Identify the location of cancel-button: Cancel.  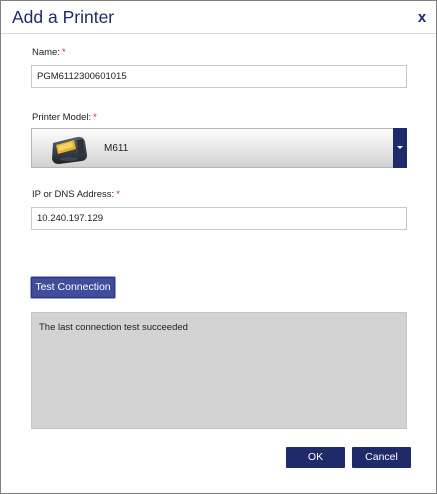
(381, 457).